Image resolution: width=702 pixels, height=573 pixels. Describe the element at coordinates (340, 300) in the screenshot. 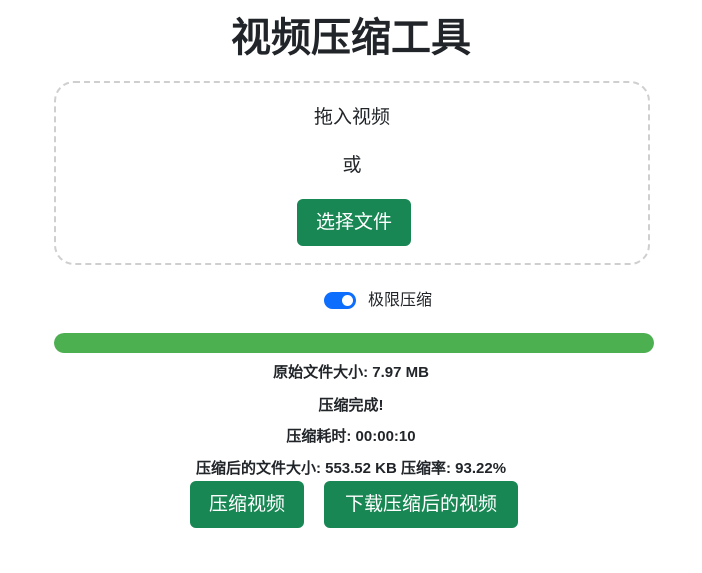

I see `extreme-compression-toggle` at that location.